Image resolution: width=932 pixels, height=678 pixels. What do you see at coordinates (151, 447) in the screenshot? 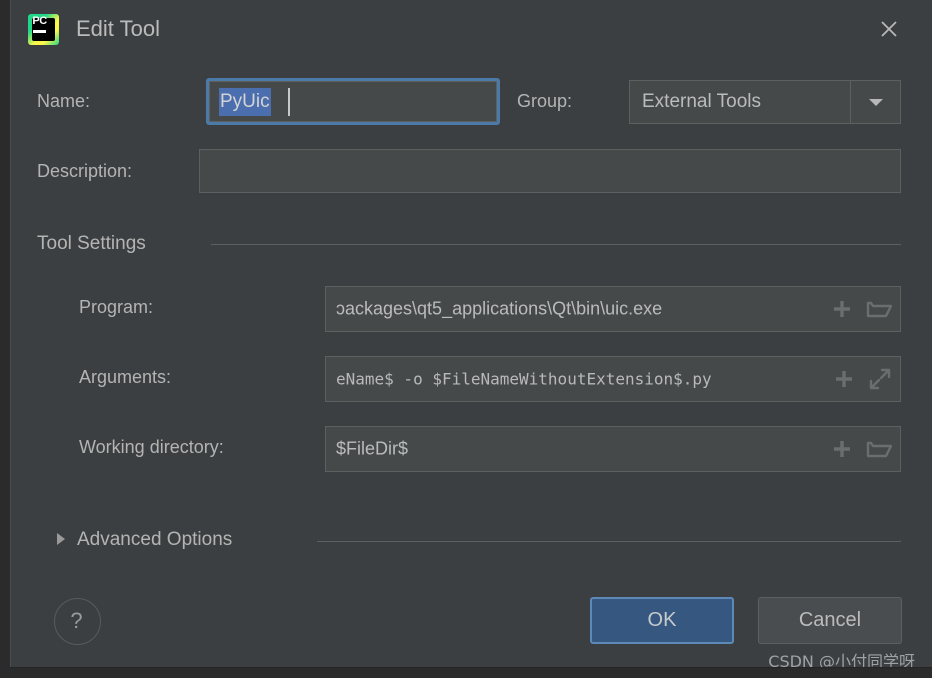
I see `working-directory-label: Working directory:` at bounding box center [151, 447].